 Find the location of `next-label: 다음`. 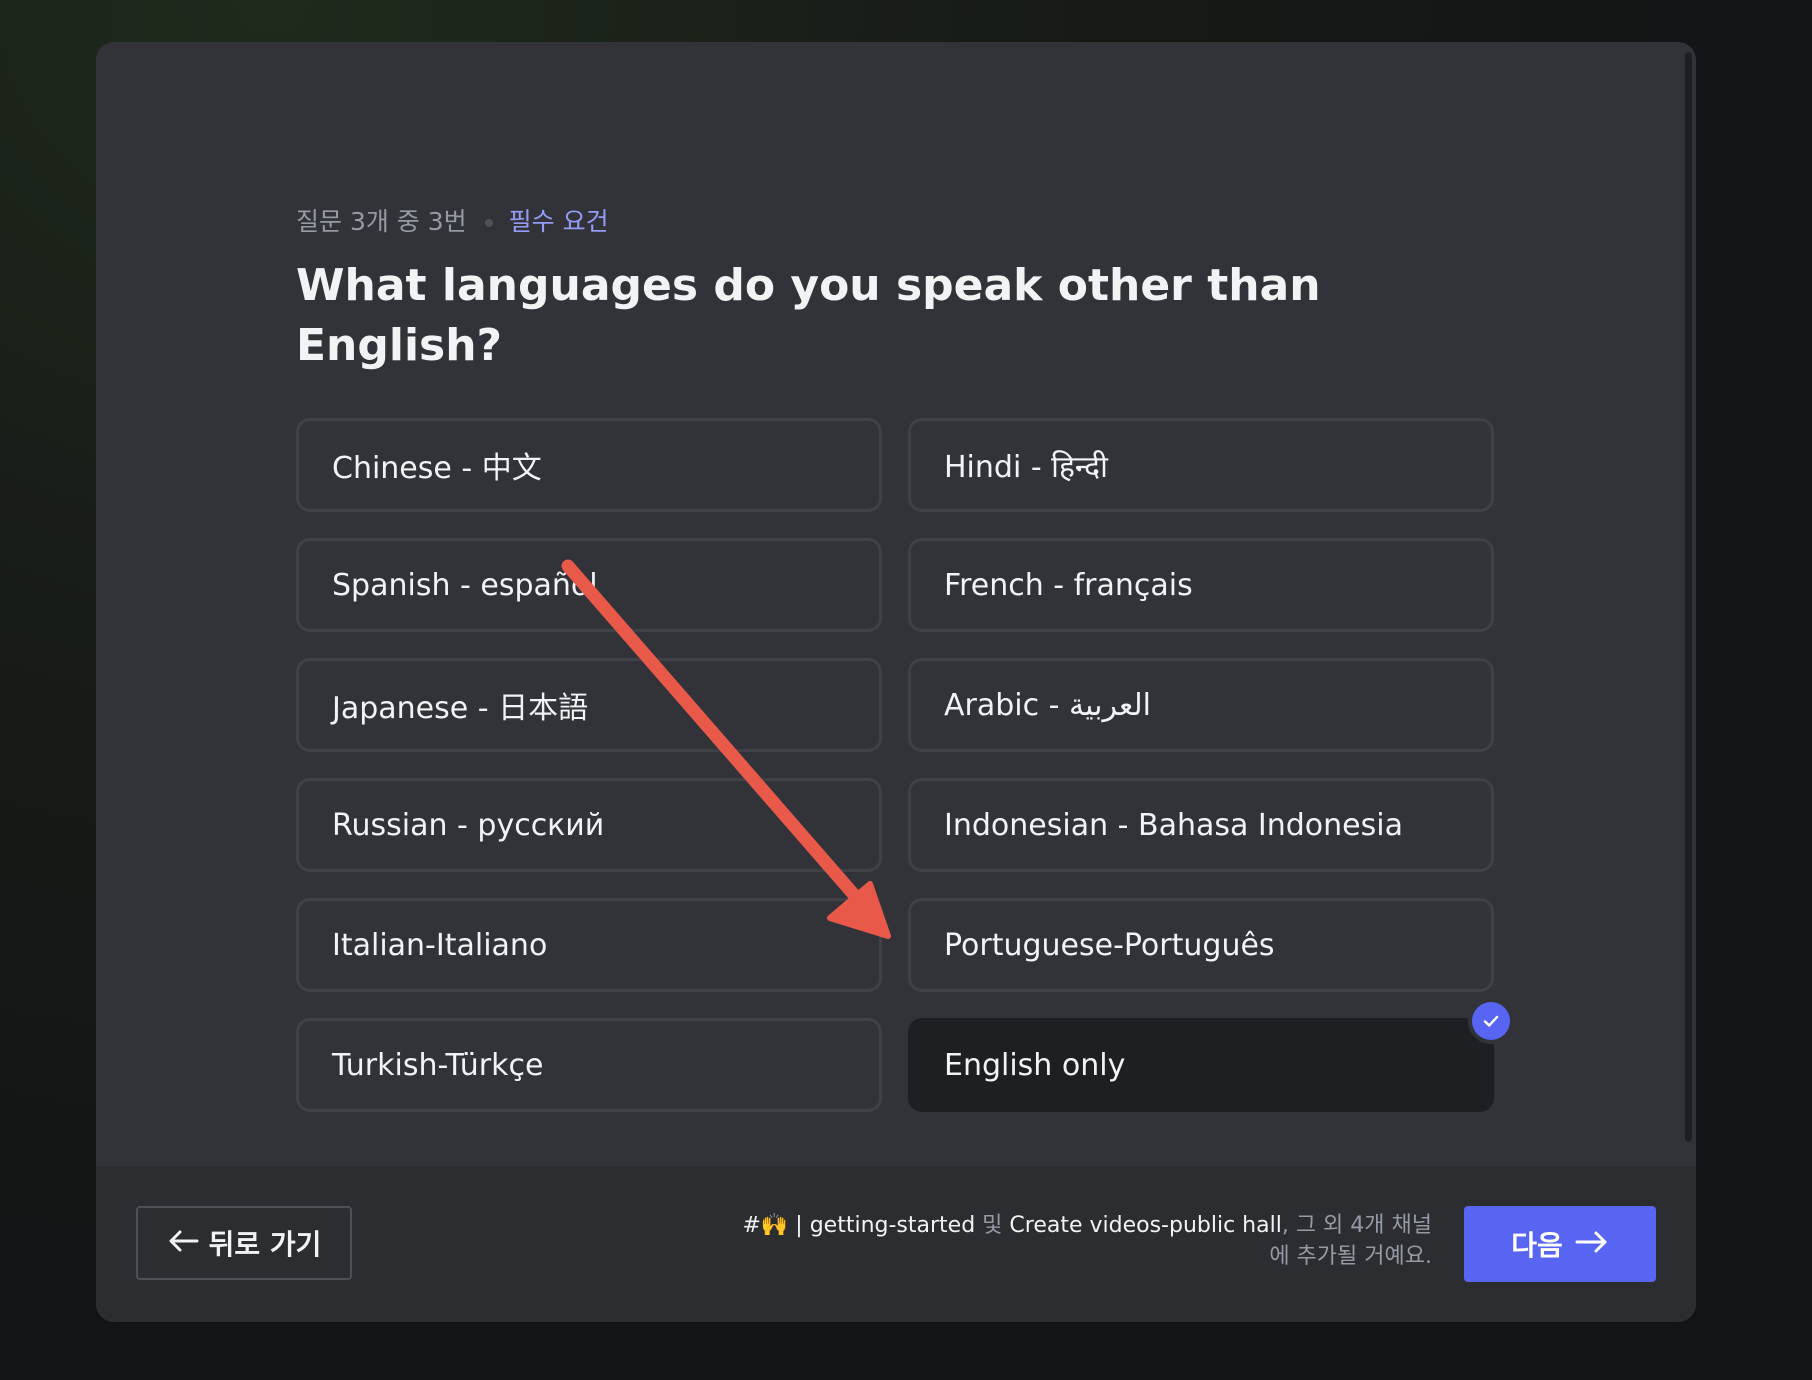

next-label: 다음 is located at coordinates (1537, 1245).